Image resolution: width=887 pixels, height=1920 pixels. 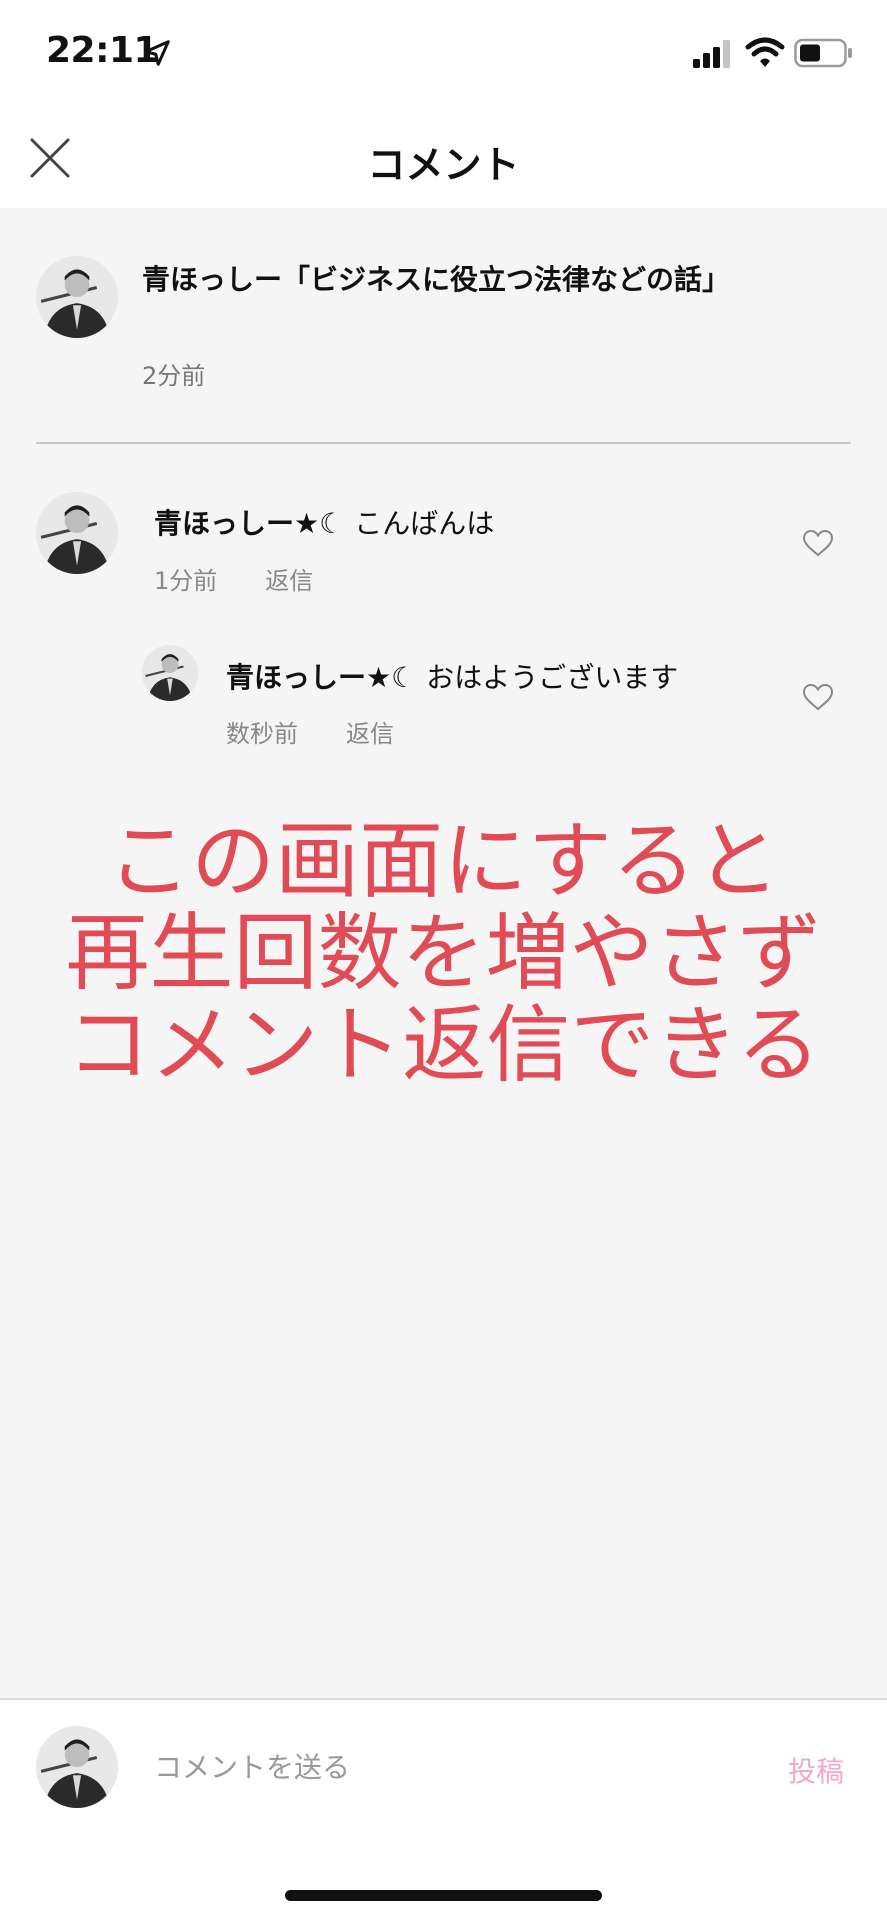 What do you see at coordinates (823, 53) in the screenshot?
I see `battery-icon` at bounding box center [823, 53].